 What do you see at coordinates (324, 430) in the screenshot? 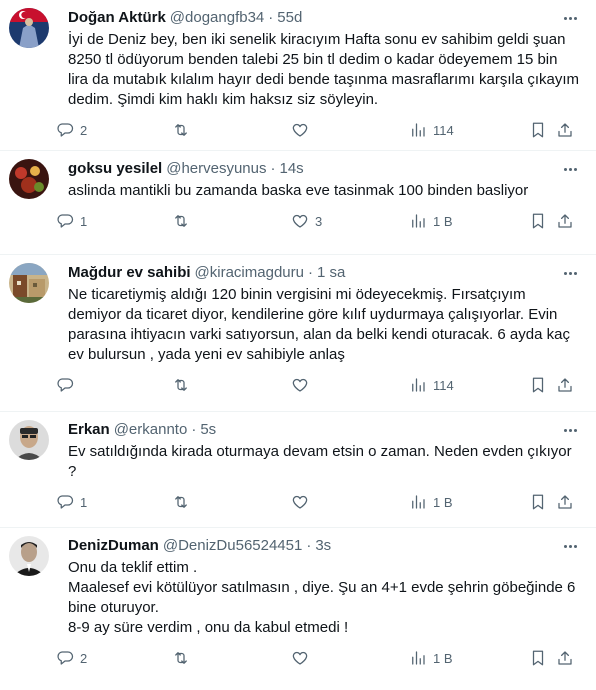
I see `tweet-header: Erkan @erkannto · 5s` at bounding box center [324, 430].